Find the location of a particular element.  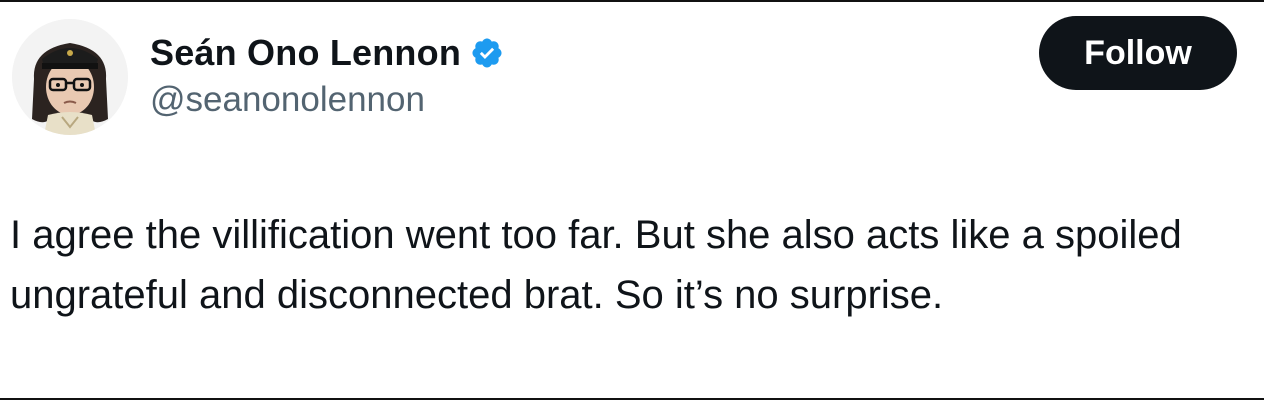

avatar-icon is located at coordinates (70, 77).